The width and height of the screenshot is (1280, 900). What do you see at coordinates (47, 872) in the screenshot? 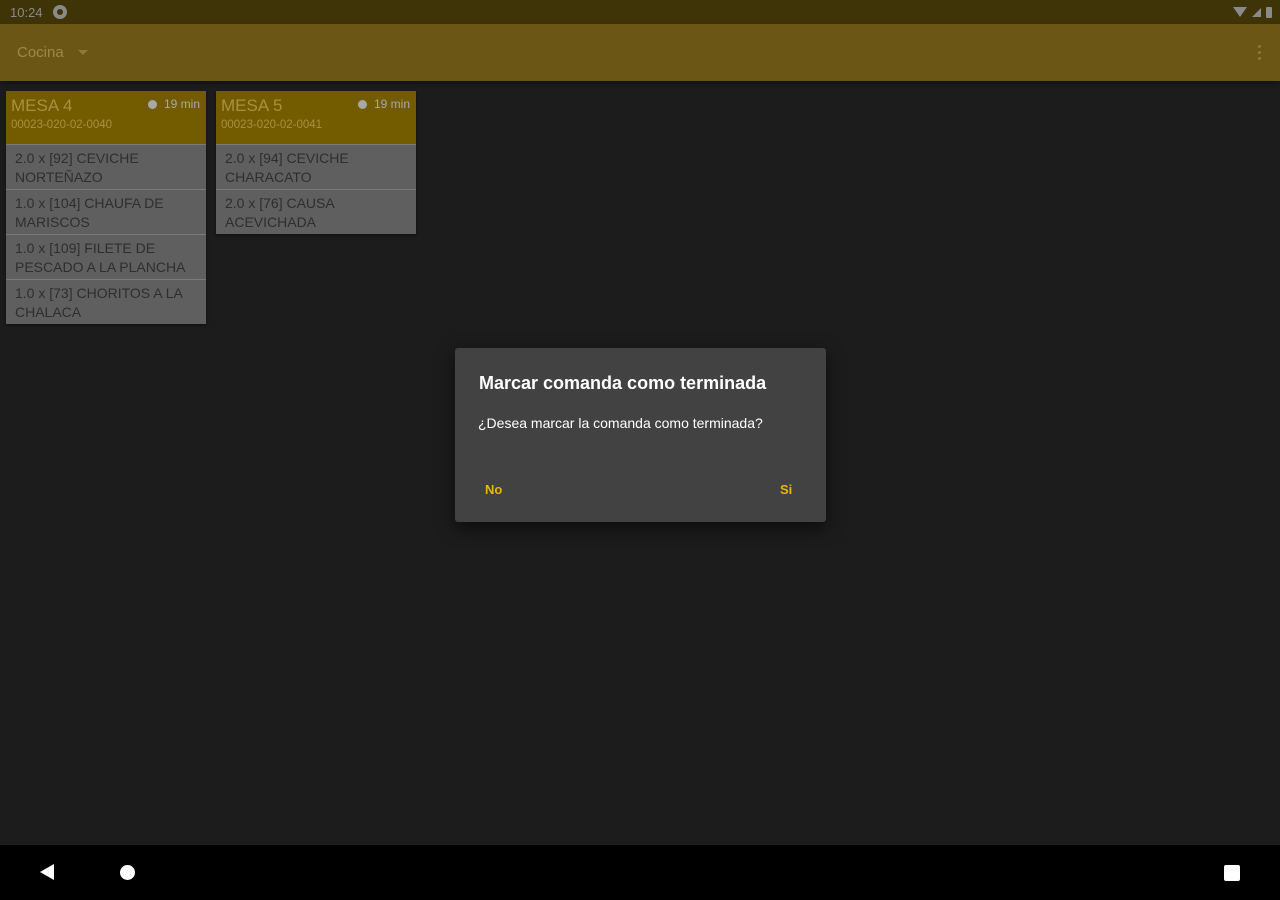
I see `back-icon` at bounding box center [47, 872].